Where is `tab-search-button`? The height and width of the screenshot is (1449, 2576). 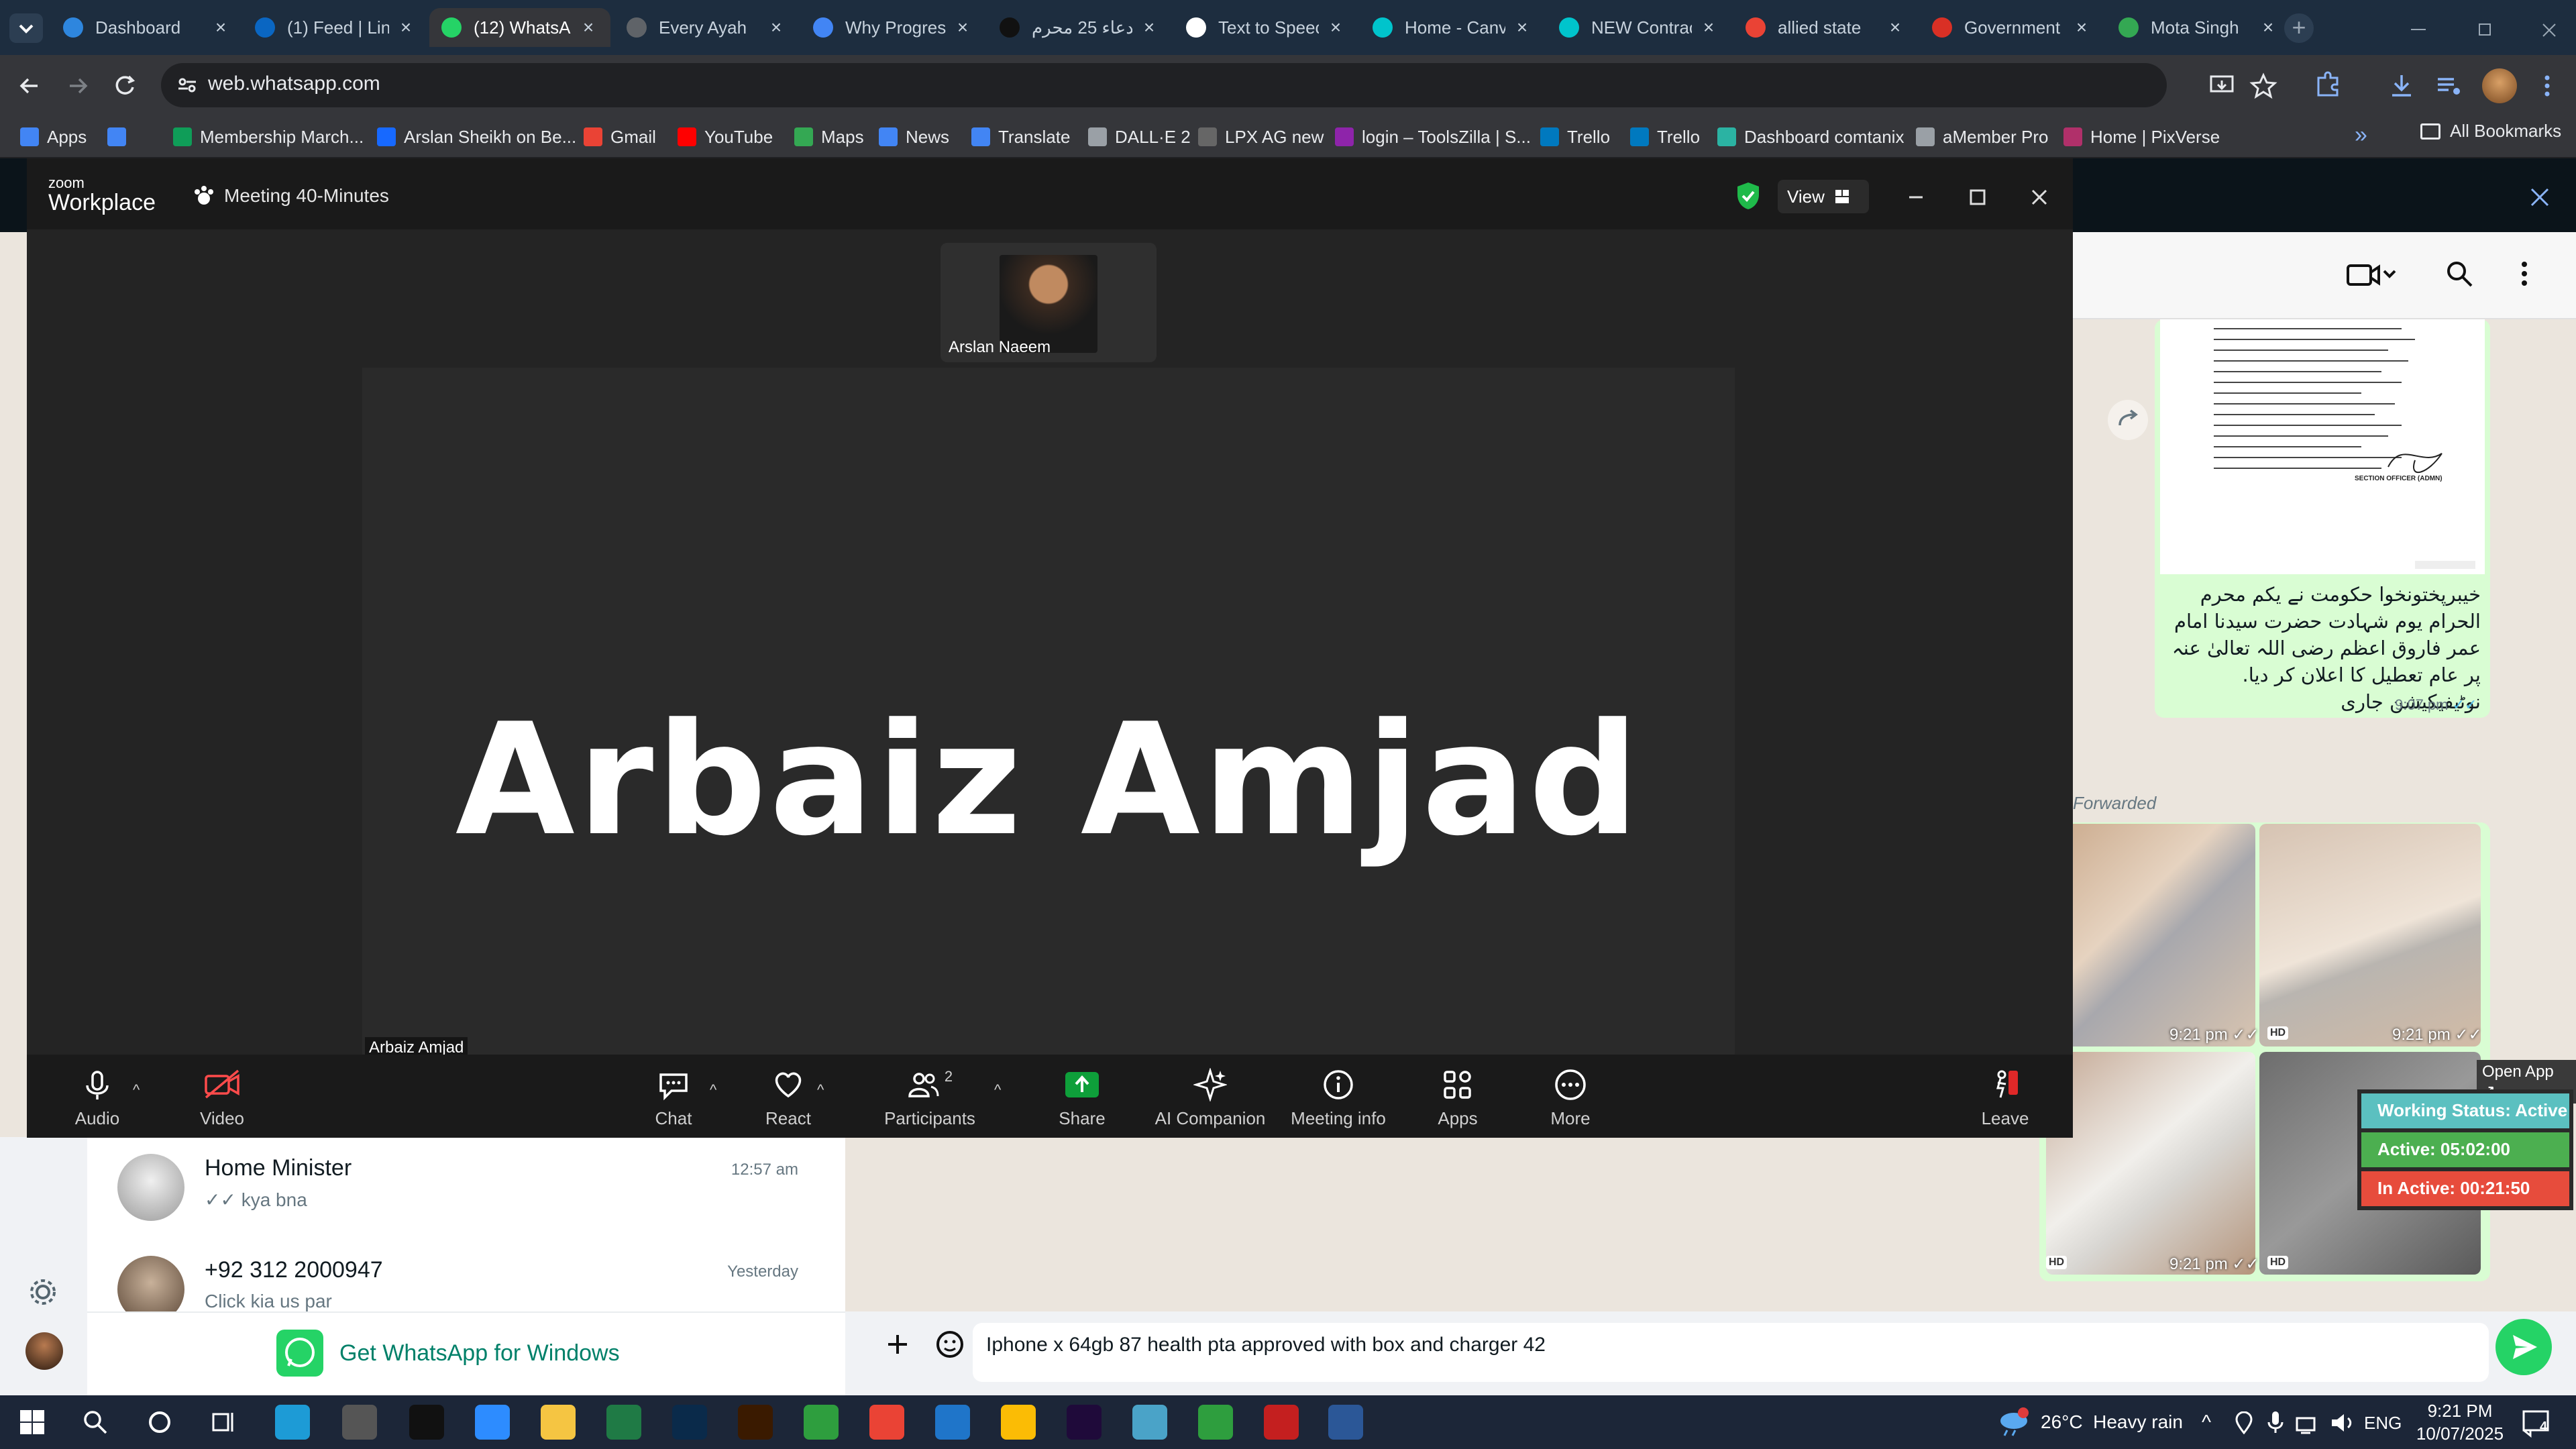 tab-search-button is located at coordinates (26, 28).